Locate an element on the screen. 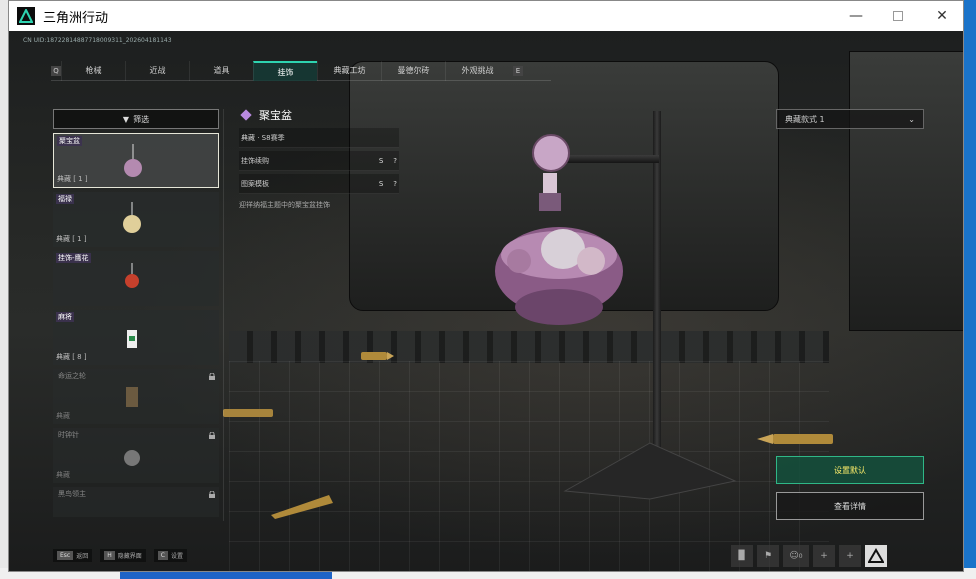 This screenshot has width=976, height=579. pendant-item: 挂饰-鹰花 is located at coordinates (136, 278).